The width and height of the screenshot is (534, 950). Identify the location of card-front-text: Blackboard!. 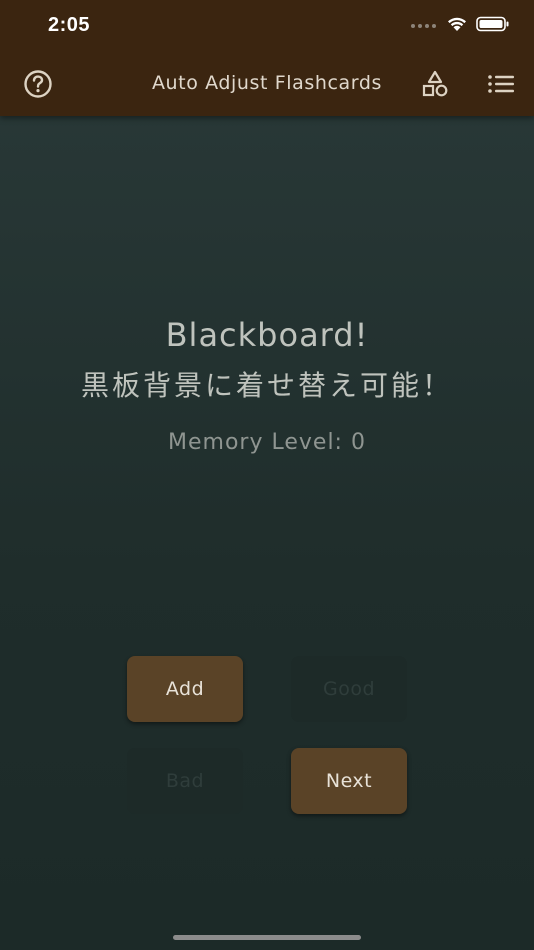
(267, 335).